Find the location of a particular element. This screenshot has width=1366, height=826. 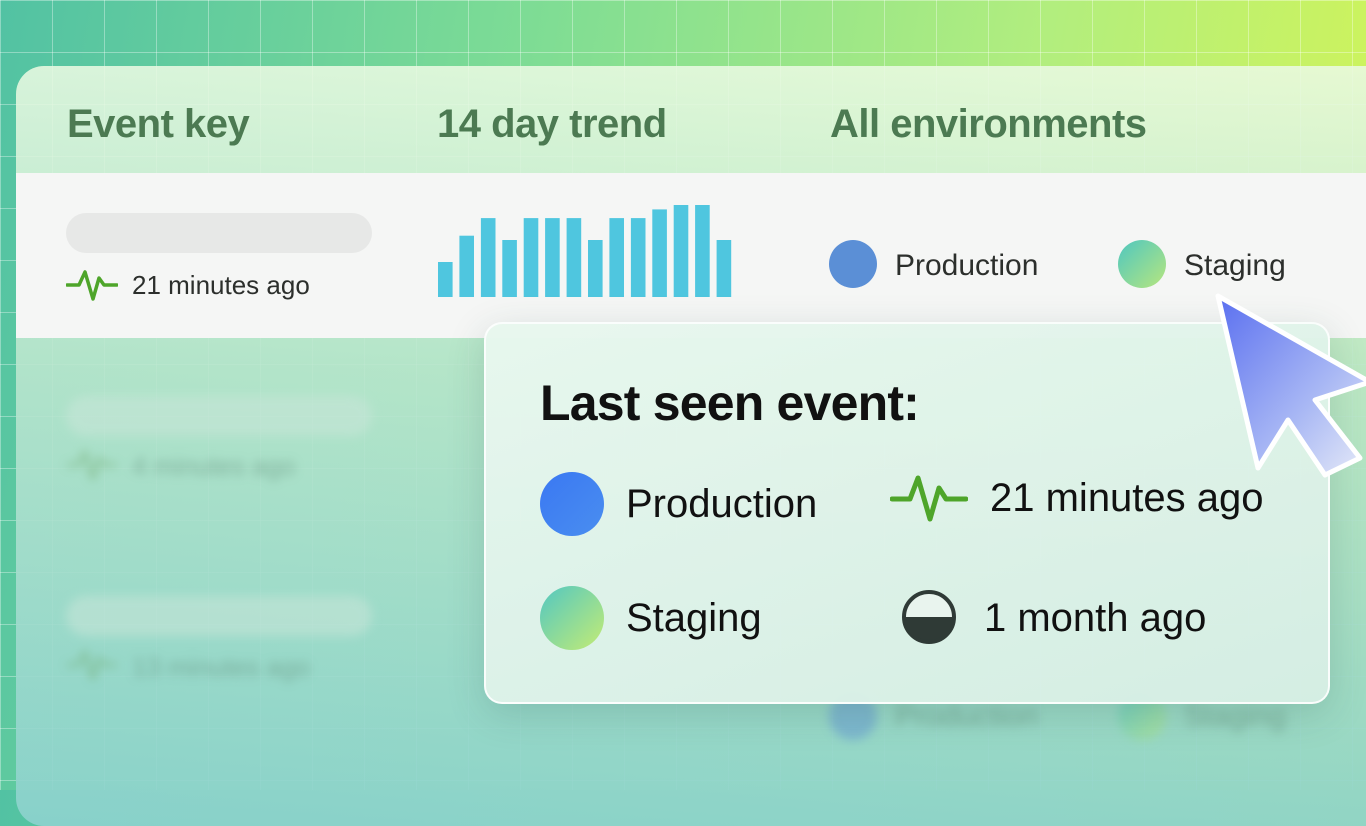

last-seen-time: 13 minutes ago is located at coordinates (221, 667).